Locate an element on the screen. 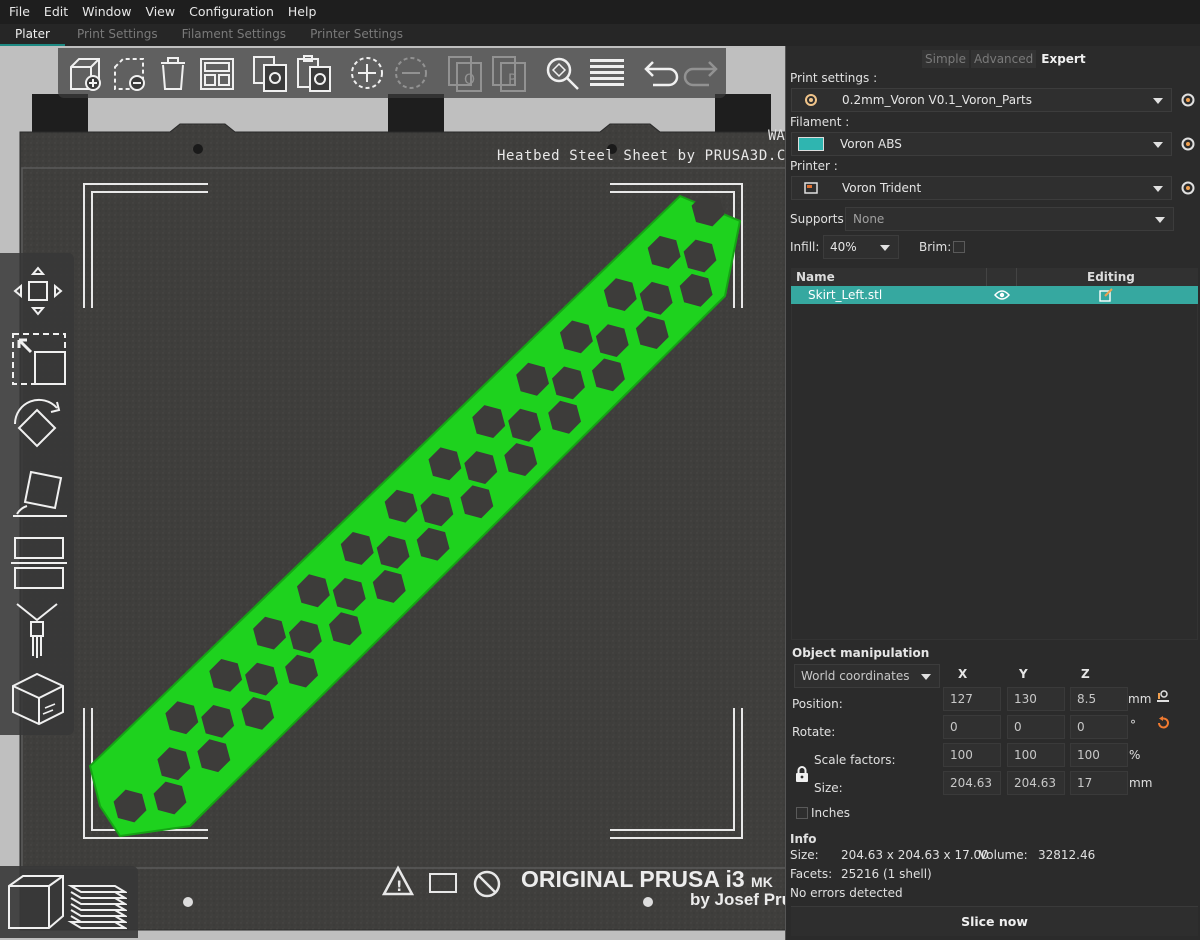 The image size is (1200, 940). search-button is located at coordinates (562, 73).